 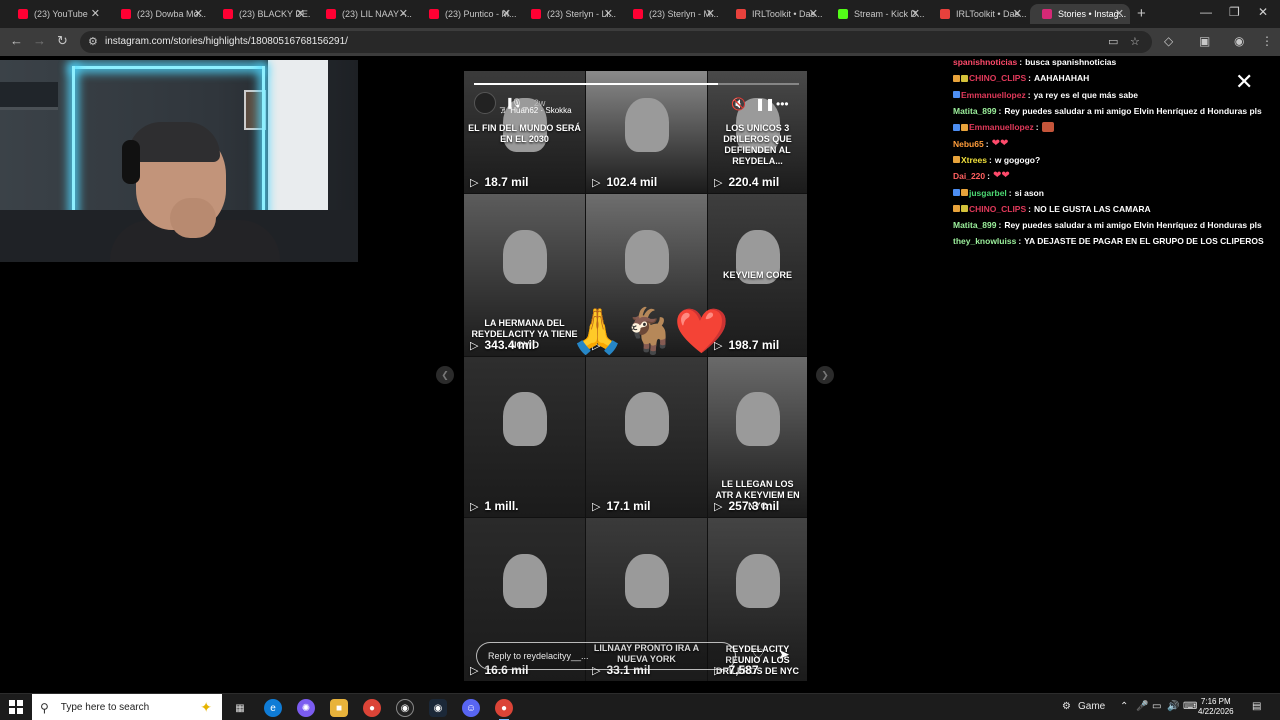 What do you see at coordinates (984, 241) in the screenshot?
I see `chat-username: they_knowluiss` at bounding box center [984, 241].